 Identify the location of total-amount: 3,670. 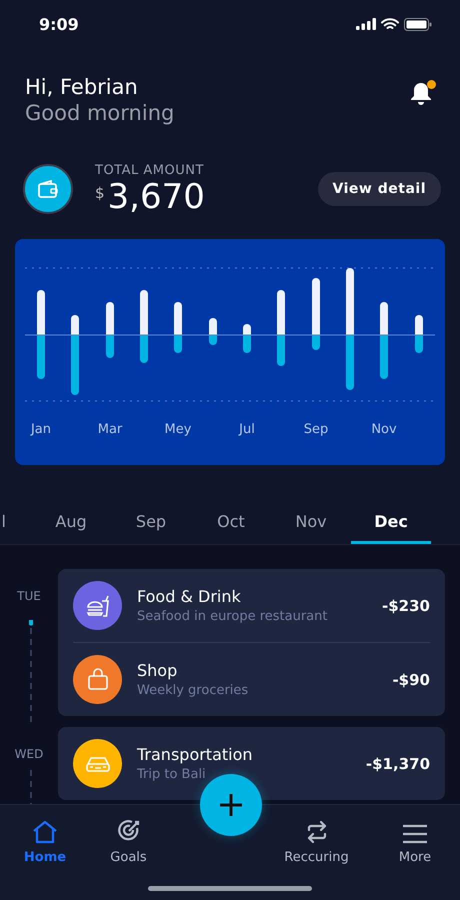
(156, 197).